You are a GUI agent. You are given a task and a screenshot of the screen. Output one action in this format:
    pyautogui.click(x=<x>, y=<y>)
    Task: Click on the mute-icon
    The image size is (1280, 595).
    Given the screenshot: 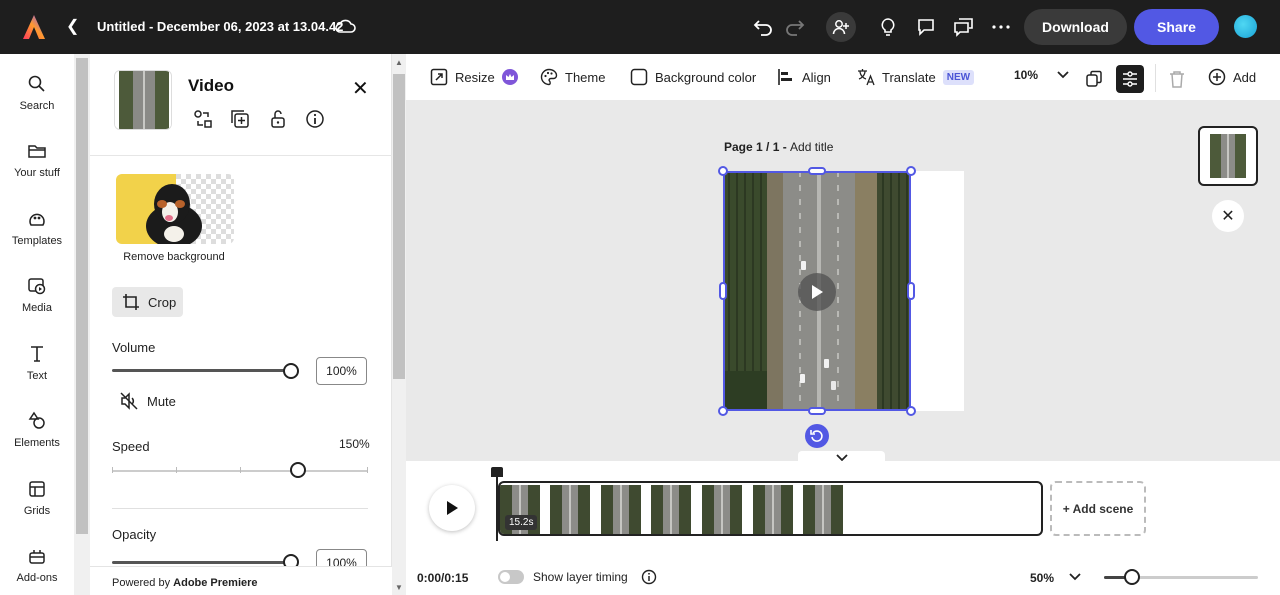 What is the action you would take?
    pyautogui.click(x=129, y=401)
    